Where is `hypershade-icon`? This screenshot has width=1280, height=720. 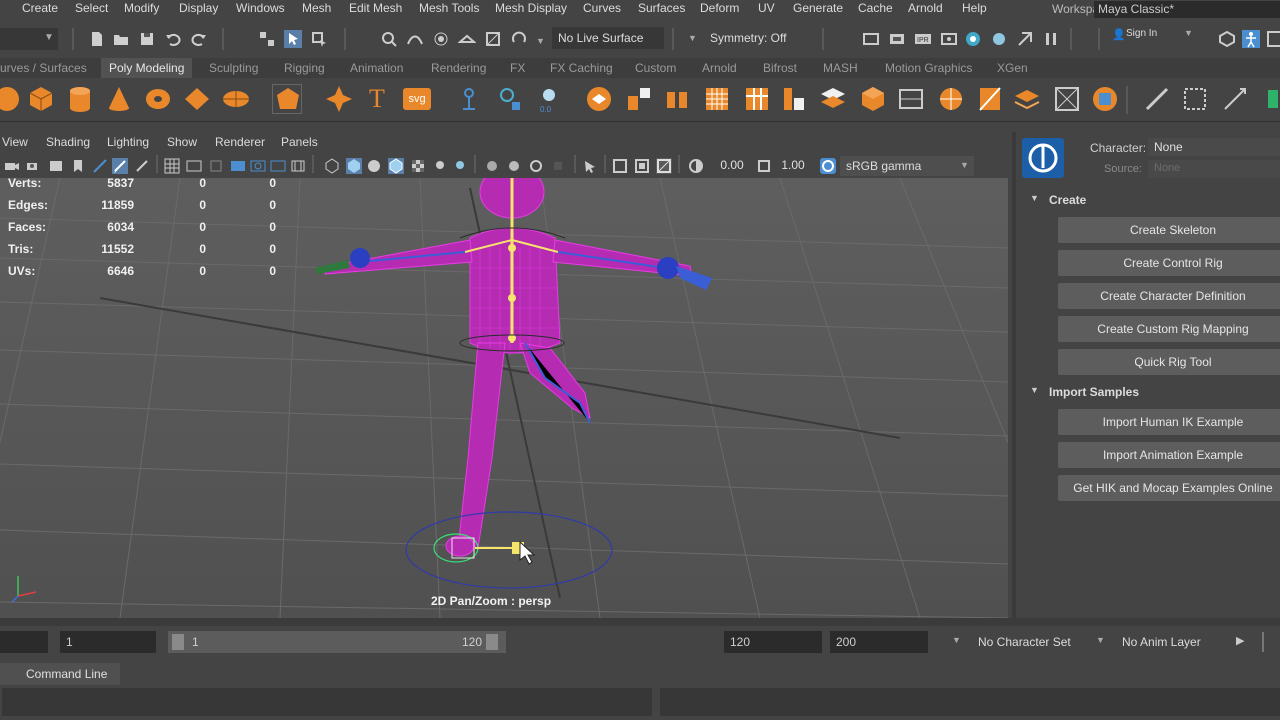 hypershade-icon is located at coordinates (973, 39).